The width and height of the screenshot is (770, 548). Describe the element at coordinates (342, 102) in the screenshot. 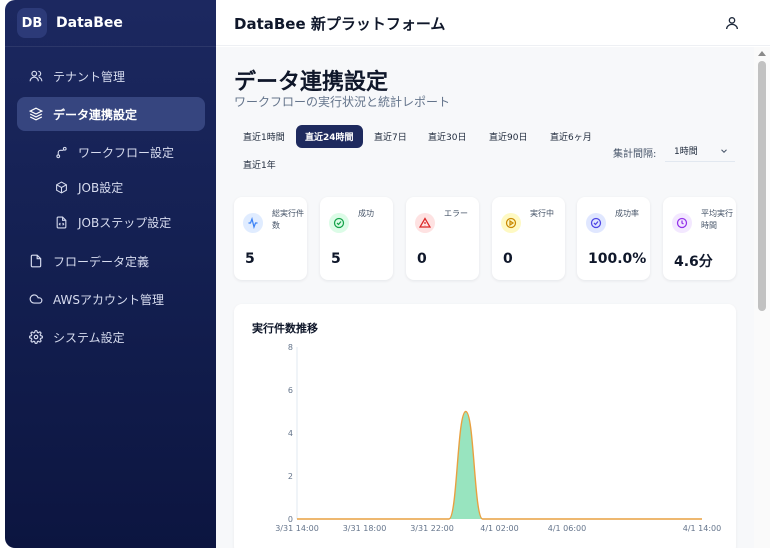

I see `page-subtitle: ワークフローの実行状況と統計レポート` at that location.